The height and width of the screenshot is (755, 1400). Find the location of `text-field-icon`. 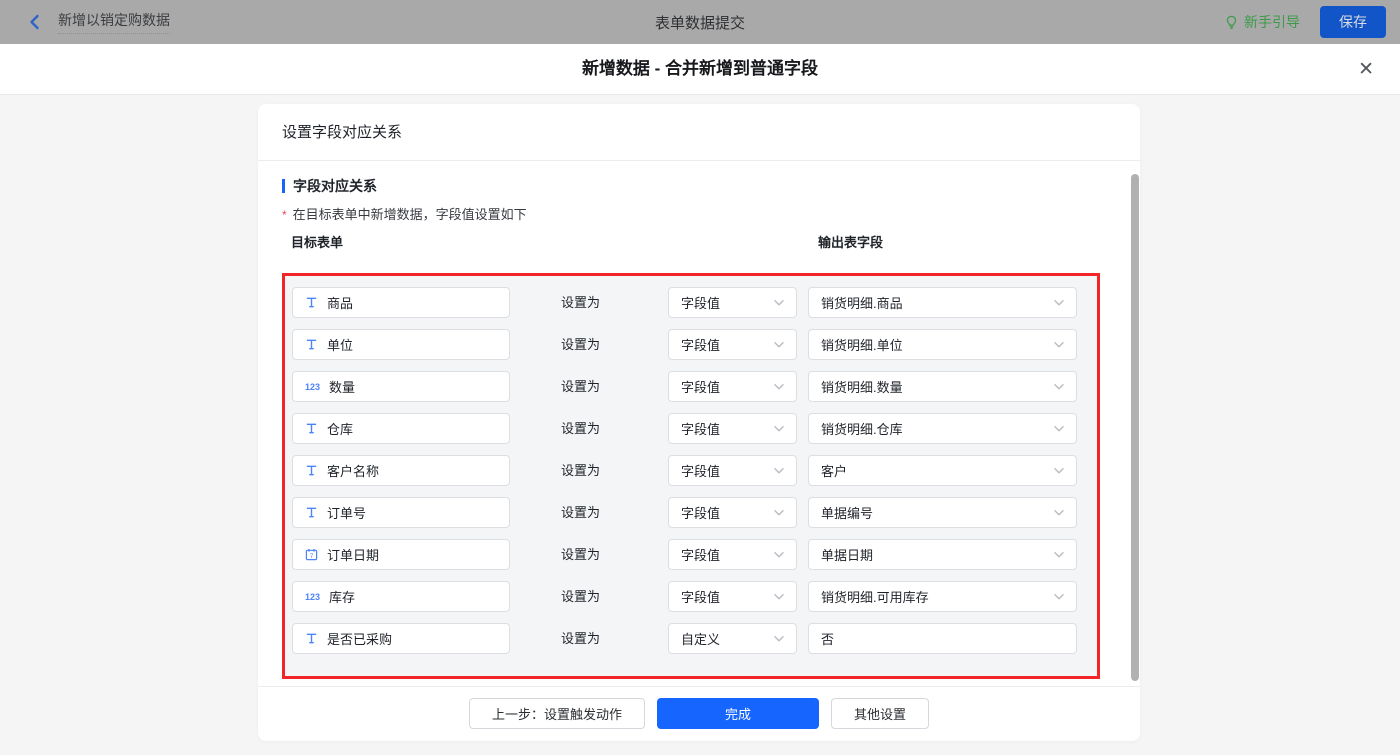

text-field-icon is located at coordinates (311, 302).